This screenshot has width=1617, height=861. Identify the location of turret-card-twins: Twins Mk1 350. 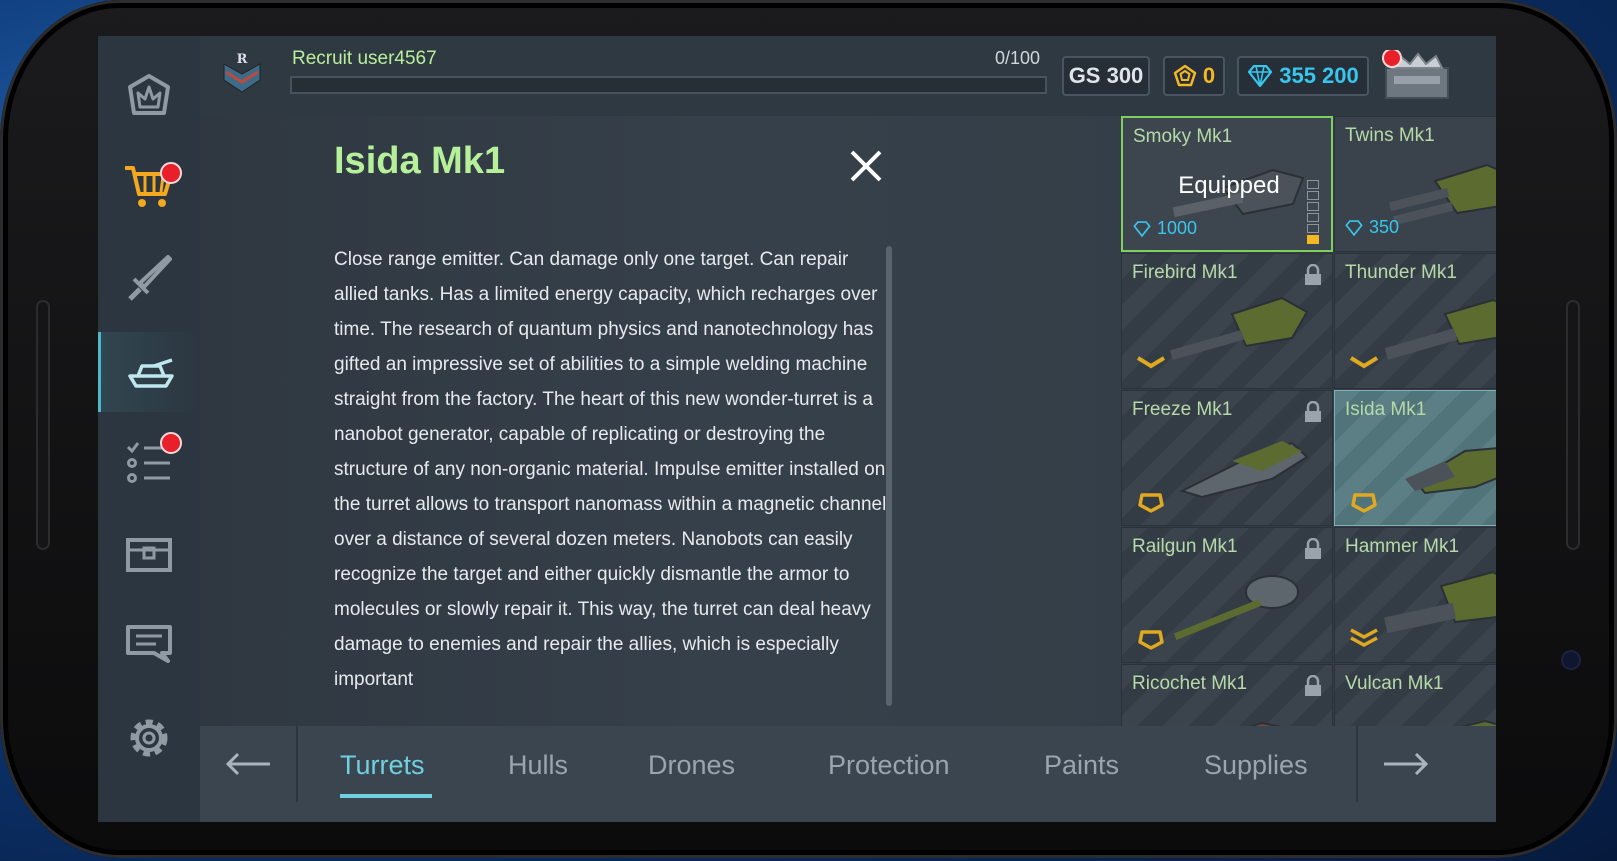
(1415, 184).